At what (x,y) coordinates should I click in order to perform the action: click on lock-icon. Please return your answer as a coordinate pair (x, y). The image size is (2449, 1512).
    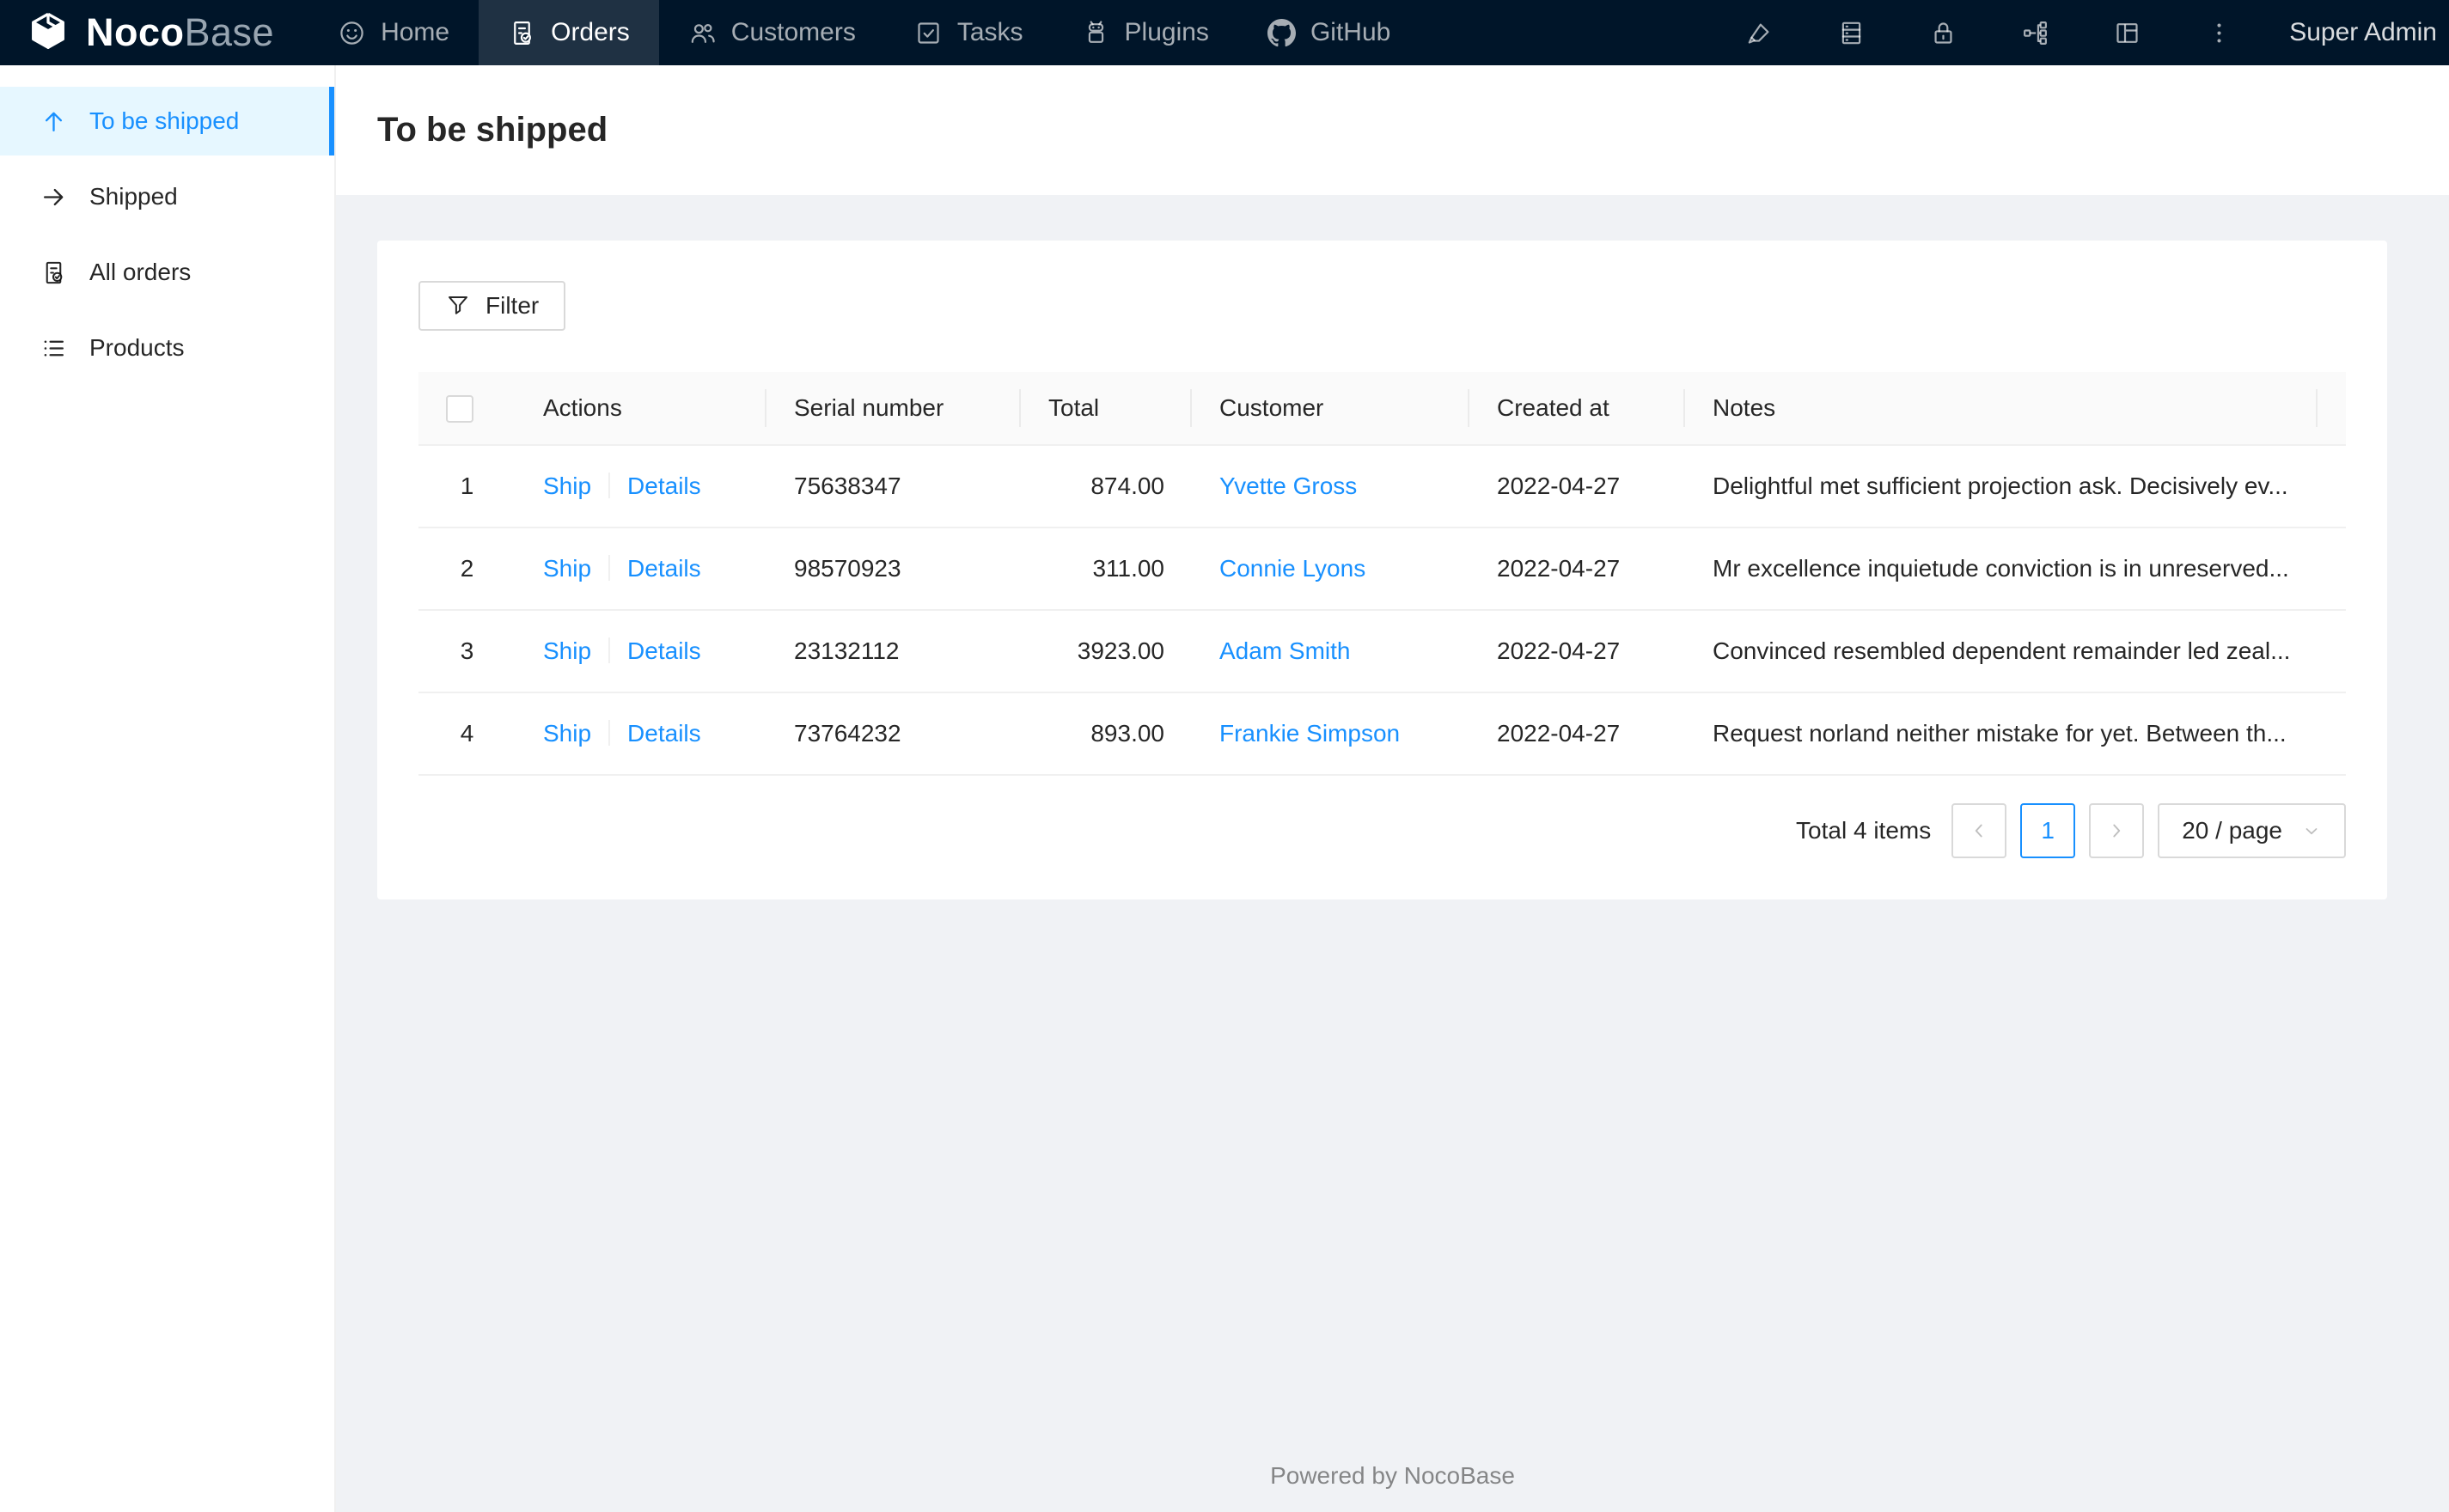
    Looking at the image, I should click on (1943, 33).